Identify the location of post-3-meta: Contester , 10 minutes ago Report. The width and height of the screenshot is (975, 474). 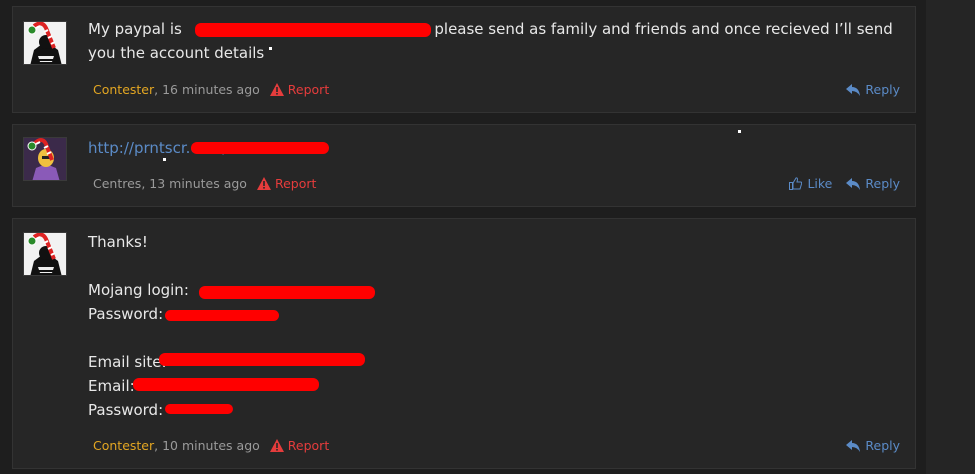
(211, 445).